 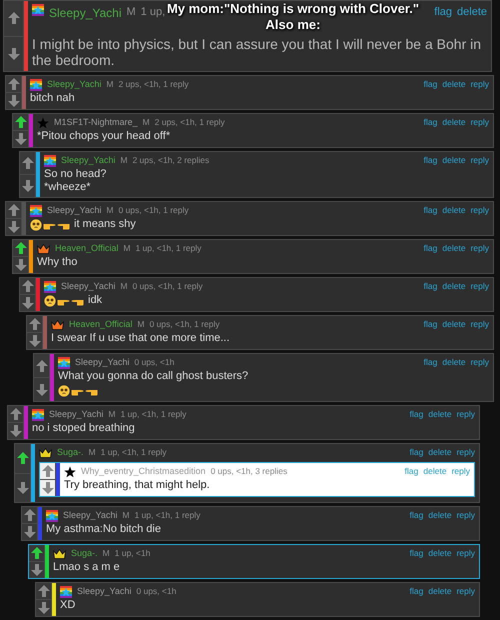 I want to click on comment-text: Why tho, so click(x=57, y=262).